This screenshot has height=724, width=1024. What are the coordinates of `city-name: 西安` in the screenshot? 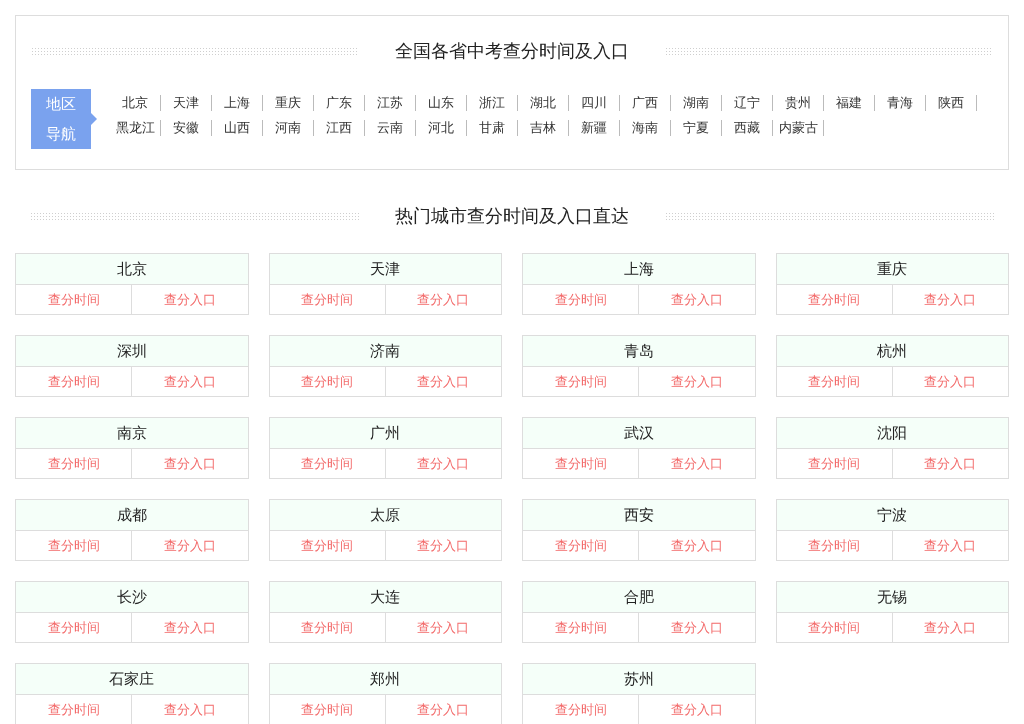 It's located at (639, 515).